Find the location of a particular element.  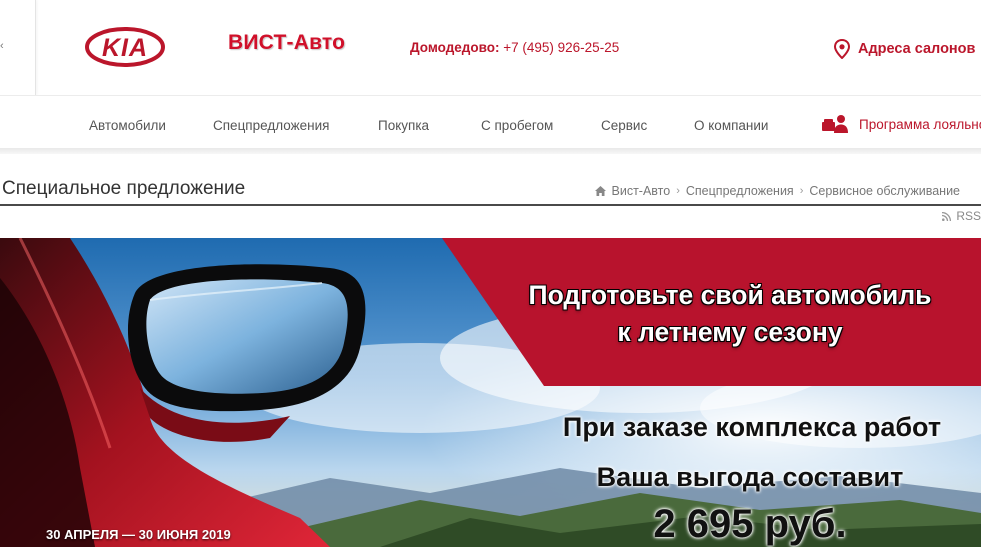

nav-item-cars: Автомобили is located at coordinates (127, 125).